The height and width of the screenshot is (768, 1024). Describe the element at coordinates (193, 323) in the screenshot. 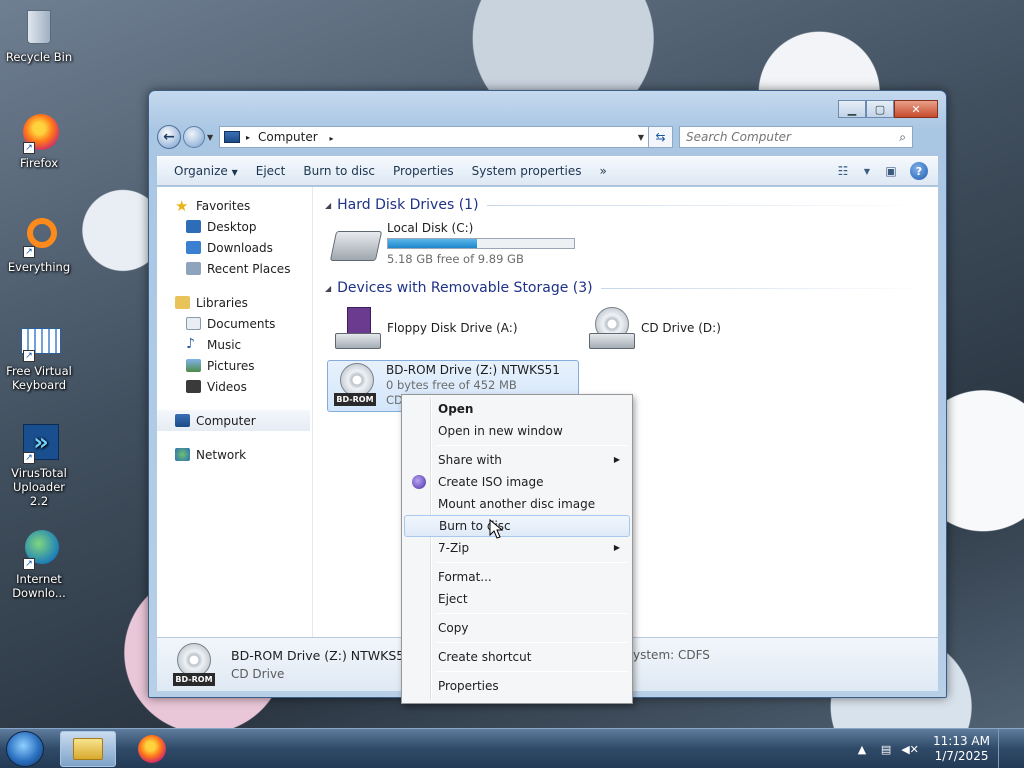

I see `documents-icon` at that location.